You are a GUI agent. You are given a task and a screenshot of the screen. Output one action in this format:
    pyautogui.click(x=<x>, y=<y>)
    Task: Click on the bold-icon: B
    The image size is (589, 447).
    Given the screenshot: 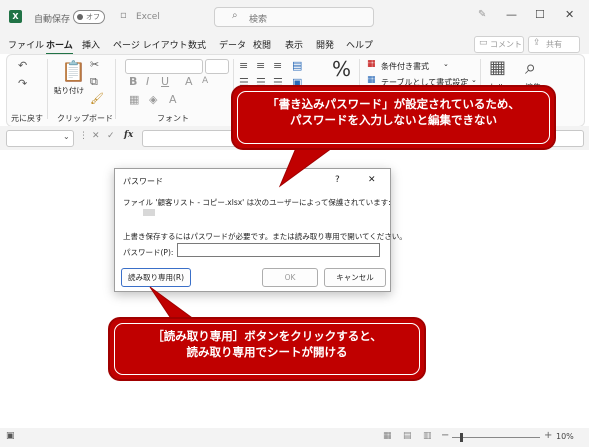 What is the action you would take?
    pyautogui.click(x=133, y=81)
    